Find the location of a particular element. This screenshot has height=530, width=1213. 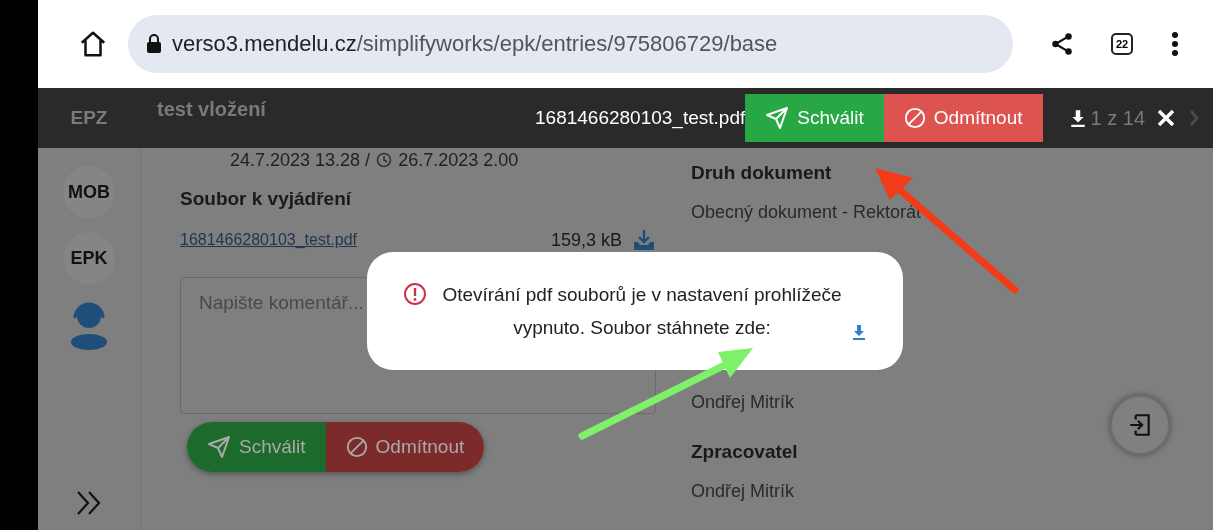

alert-message: Otevírání pdf souborů je v nastavení prohlížeče vypnuto. Soubor stáhnete zde: is located at coordinates (642, 311).